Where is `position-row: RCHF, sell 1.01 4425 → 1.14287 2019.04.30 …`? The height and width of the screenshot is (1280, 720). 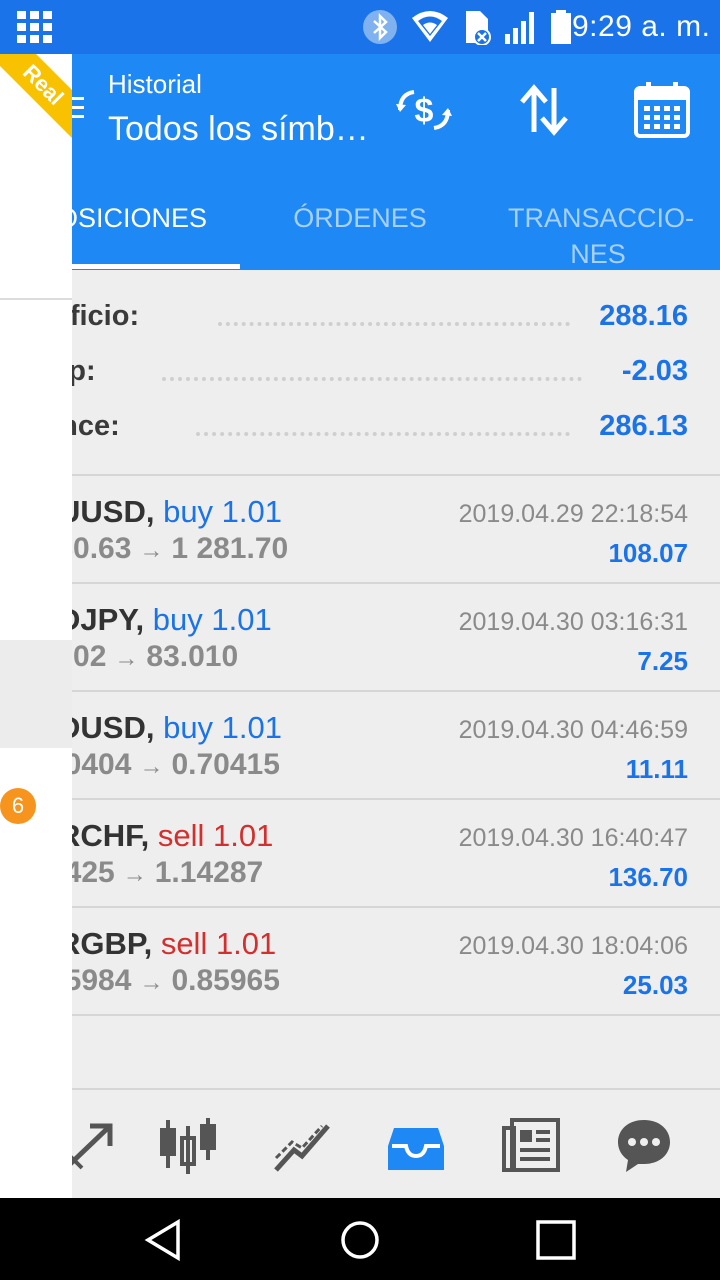
position-row: RCHF, sell 1.01 4425 → 1.14287 2019.04.30 … is located at coordinates (396, 853).